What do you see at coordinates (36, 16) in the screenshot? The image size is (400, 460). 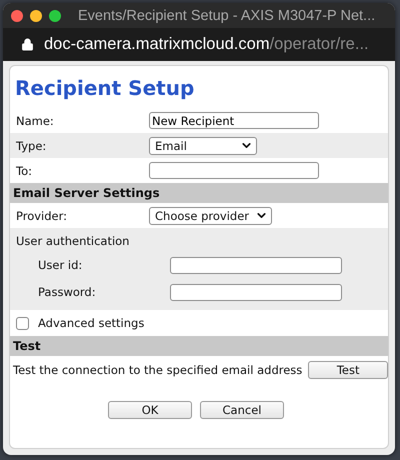 I see `minimize-button` at bounding box center [36, 16].